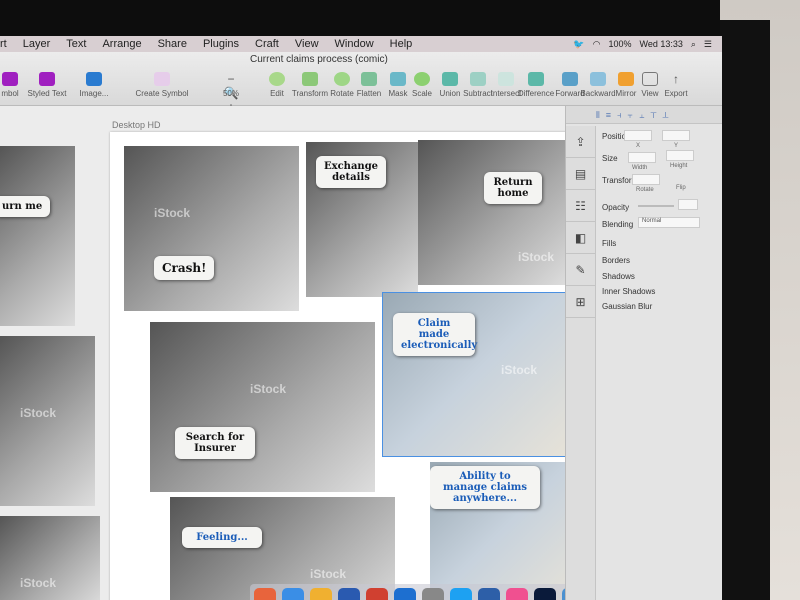  What do you see at coordinates (619, 44) in the screenshot?
I see `battery-level: 100%` at bounding box center [619, 44].